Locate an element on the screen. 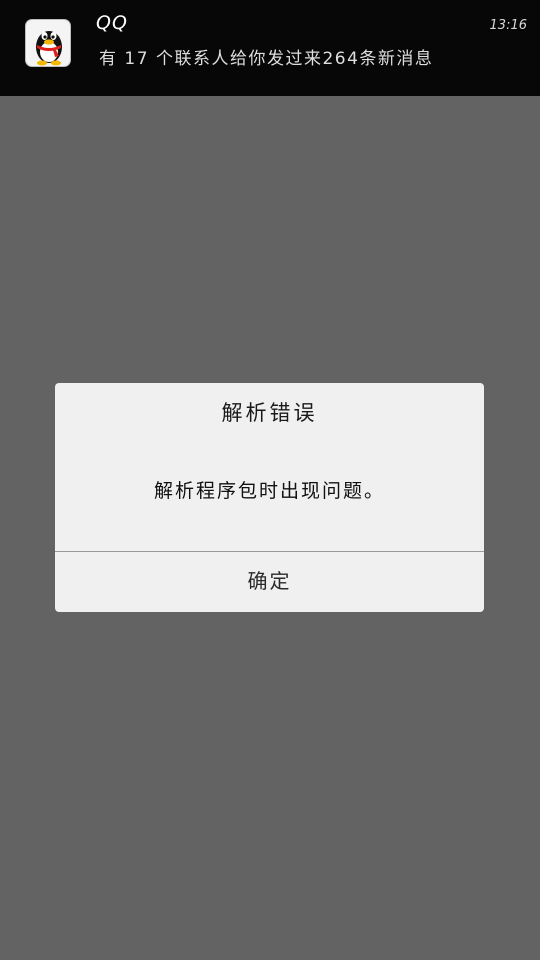 Image resolution: width=540 pixels, height=960 pixels. notification-banner: QQ 13:16 有 17 个联系人给你发过来264条新消息 is located at coordinates (270, 48).